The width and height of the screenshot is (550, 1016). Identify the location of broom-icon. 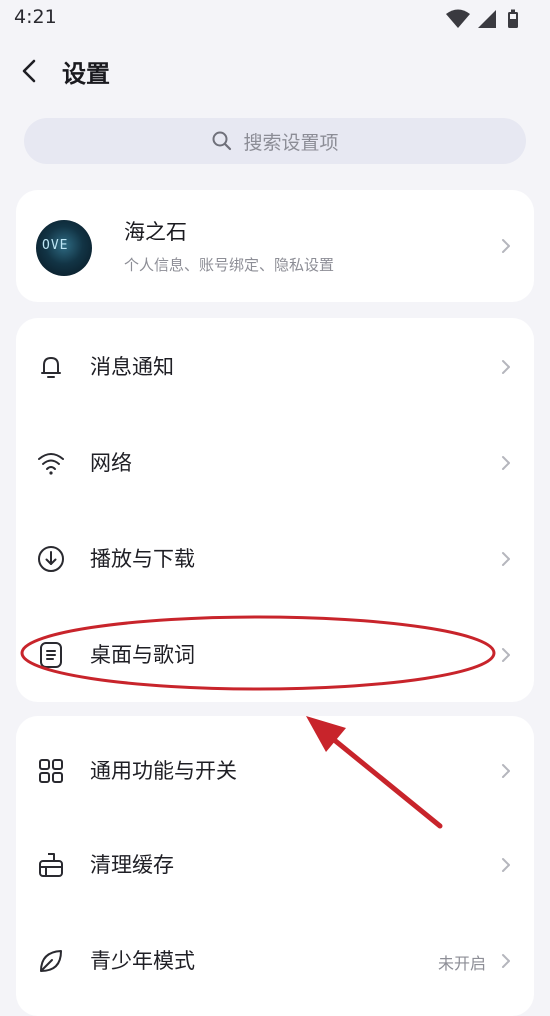
(51, 865).